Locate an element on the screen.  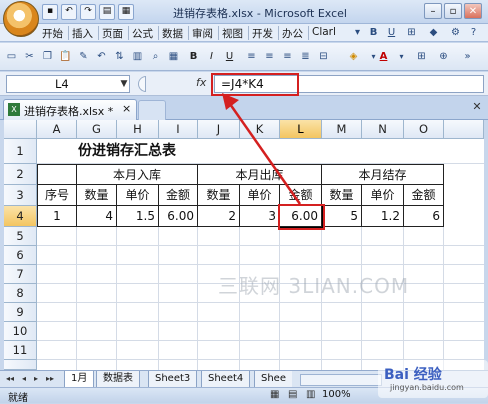
menu-home: 开始 is located at coordinates (52, 33).